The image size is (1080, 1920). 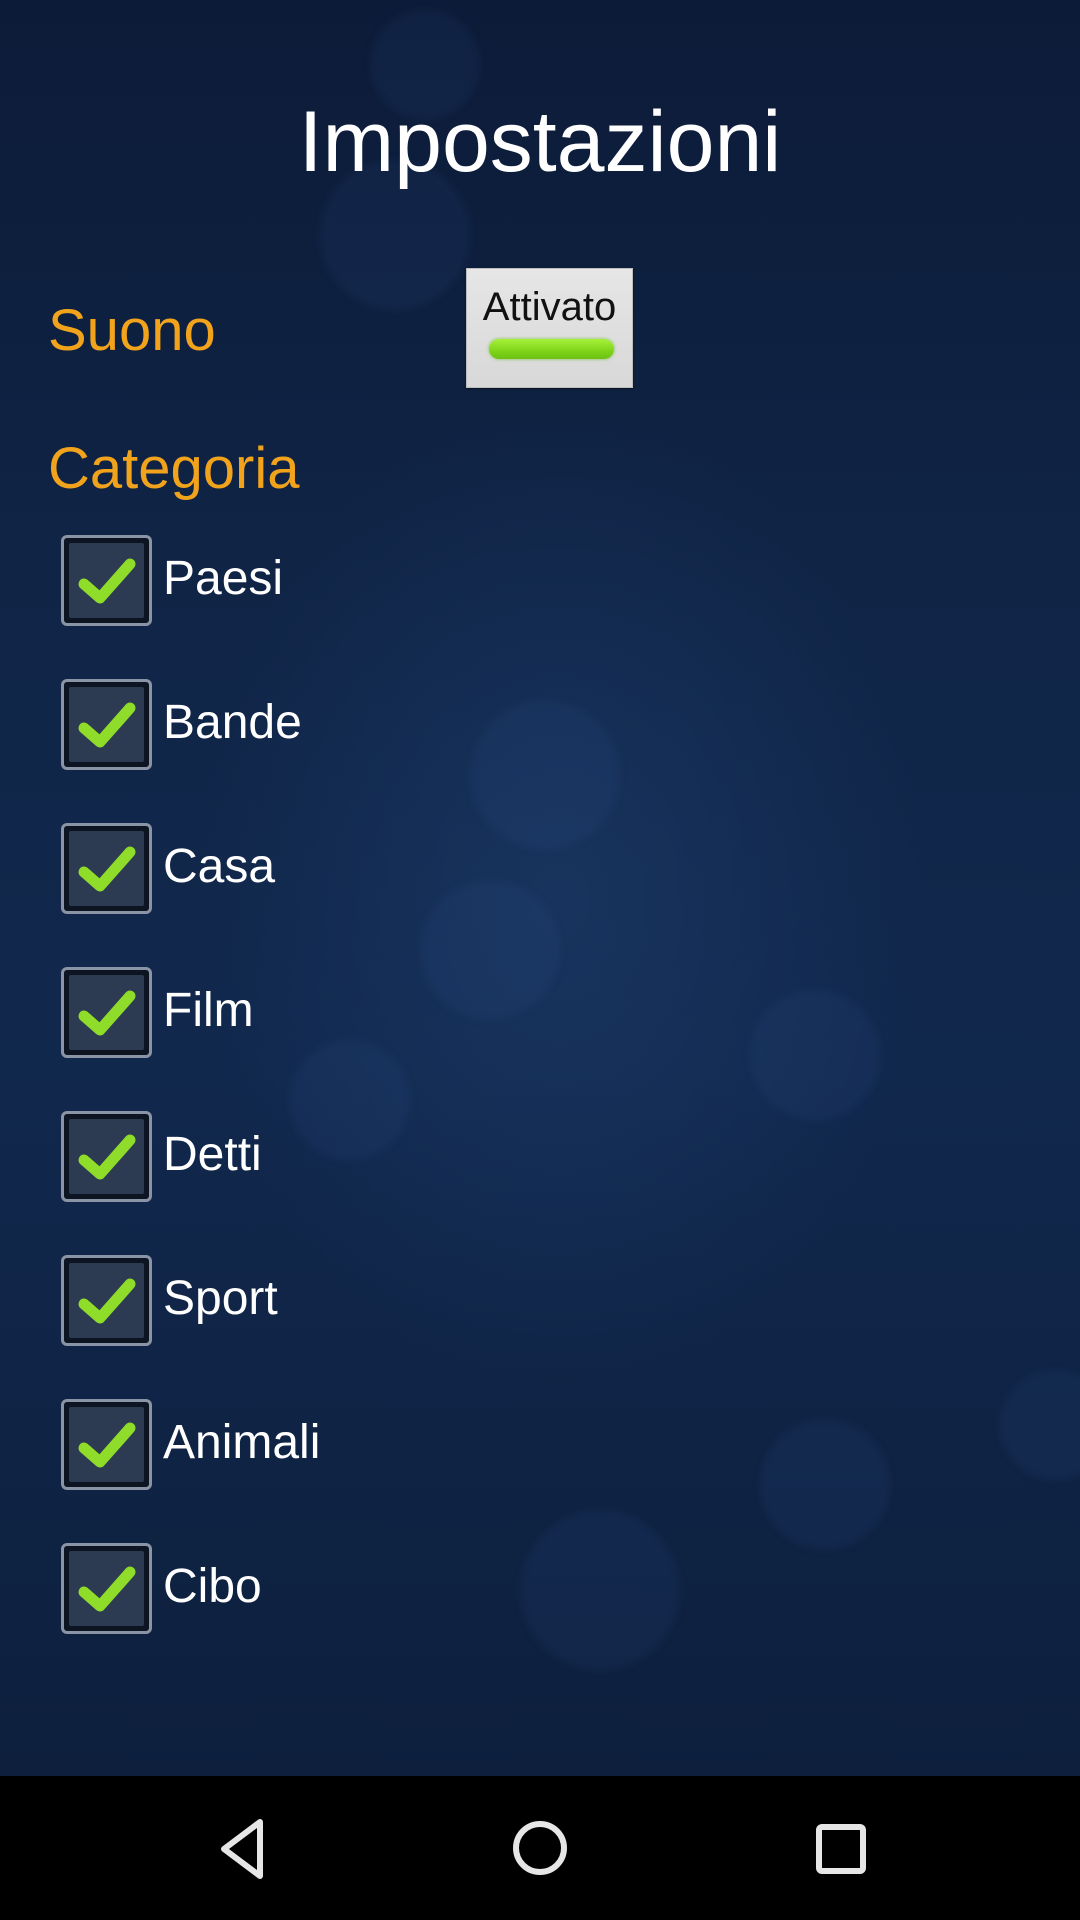 I want to click on category-checkbox-animali: Animali, so click(x=311, y=1445).